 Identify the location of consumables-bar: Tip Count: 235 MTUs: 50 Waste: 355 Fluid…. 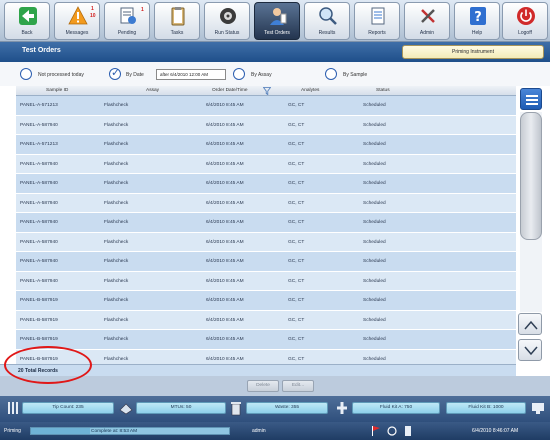
(275, 409).